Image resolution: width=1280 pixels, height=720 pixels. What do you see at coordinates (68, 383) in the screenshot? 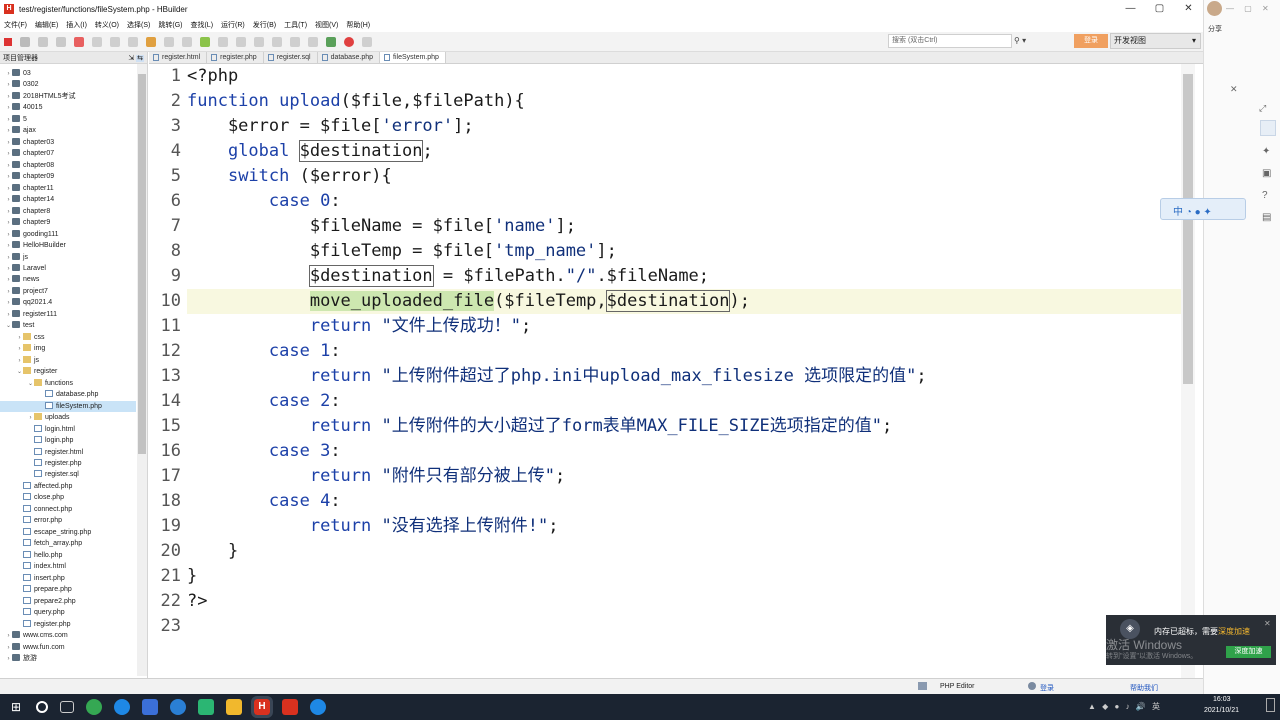
I see `tree-item: ⌄ functions` at bounding box center [68, 383].